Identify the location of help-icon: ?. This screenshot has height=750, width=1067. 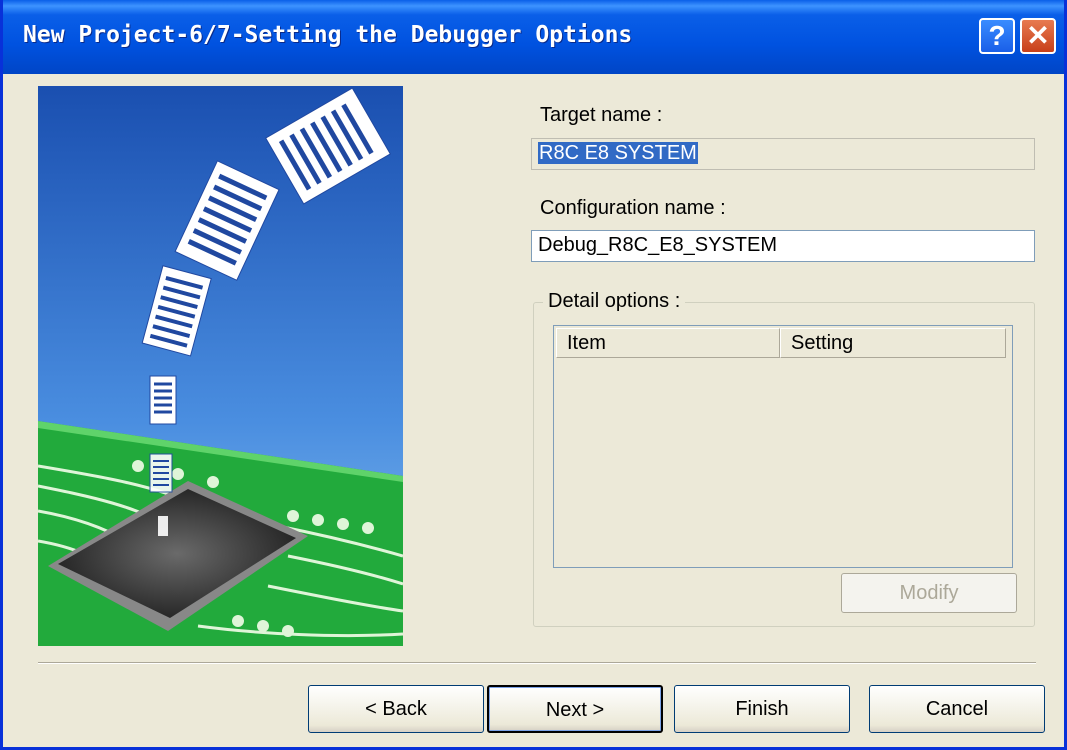
(997, 35).